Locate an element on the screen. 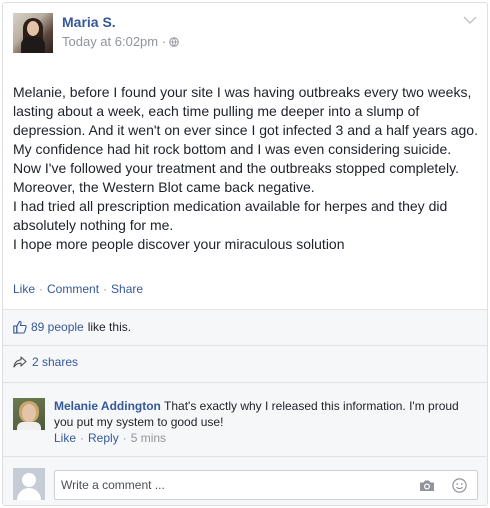  share-link: Share is located at coordinates (127, 289).